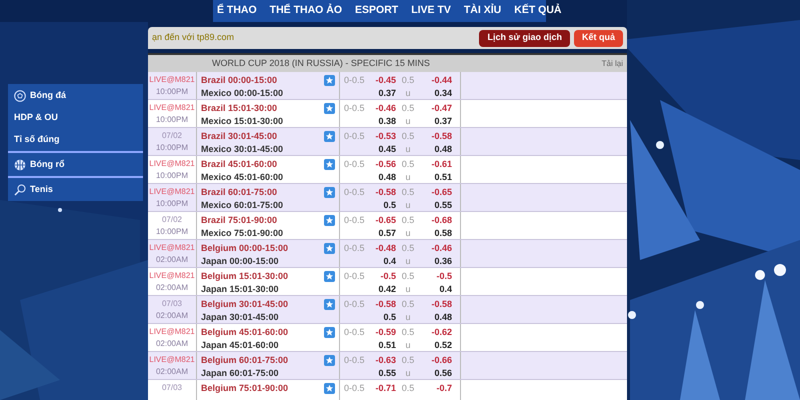 This screenshot has height=400, width=800. What do you see at coordinates (443, 373) in the screenshot?
I see `under-odds: 0.56` at bounding box center [443, 373].